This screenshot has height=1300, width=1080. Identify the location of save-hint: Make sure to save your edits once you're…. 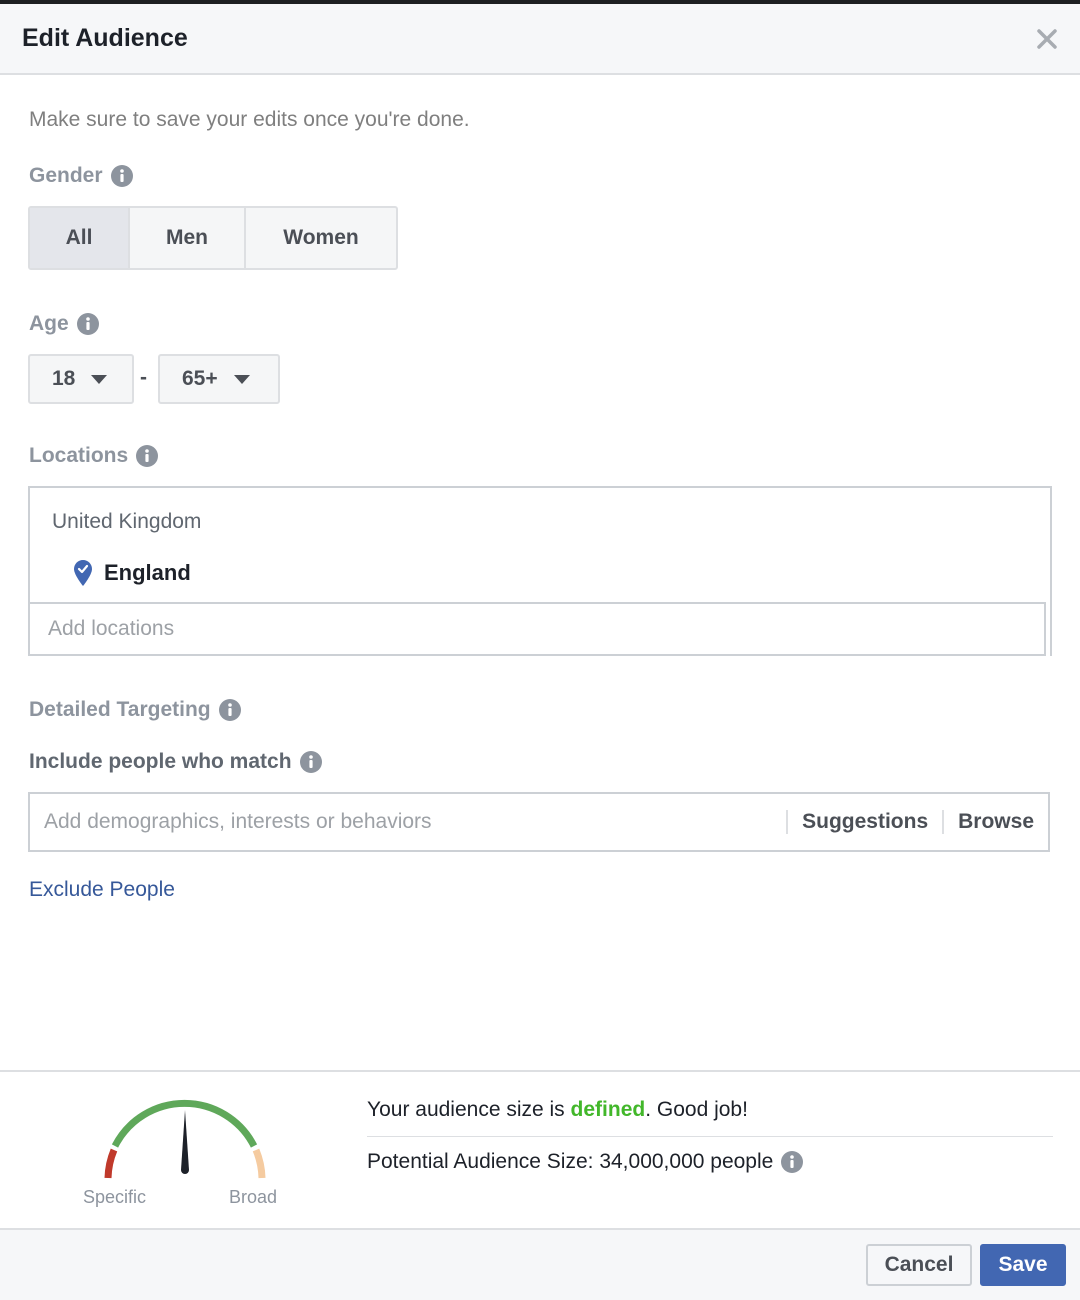
(249, 119).